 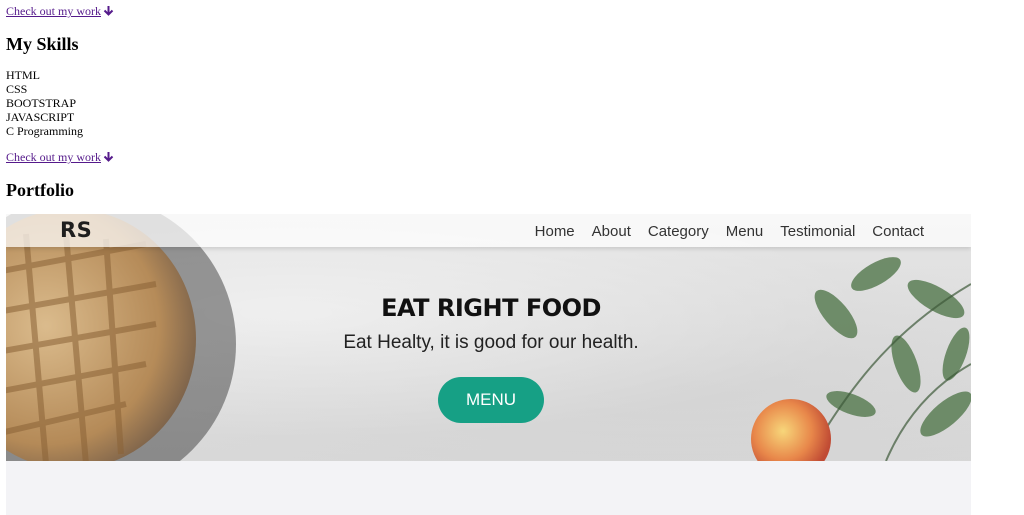 I want to click on nav-item-about: About, so click(x=611, y=231).